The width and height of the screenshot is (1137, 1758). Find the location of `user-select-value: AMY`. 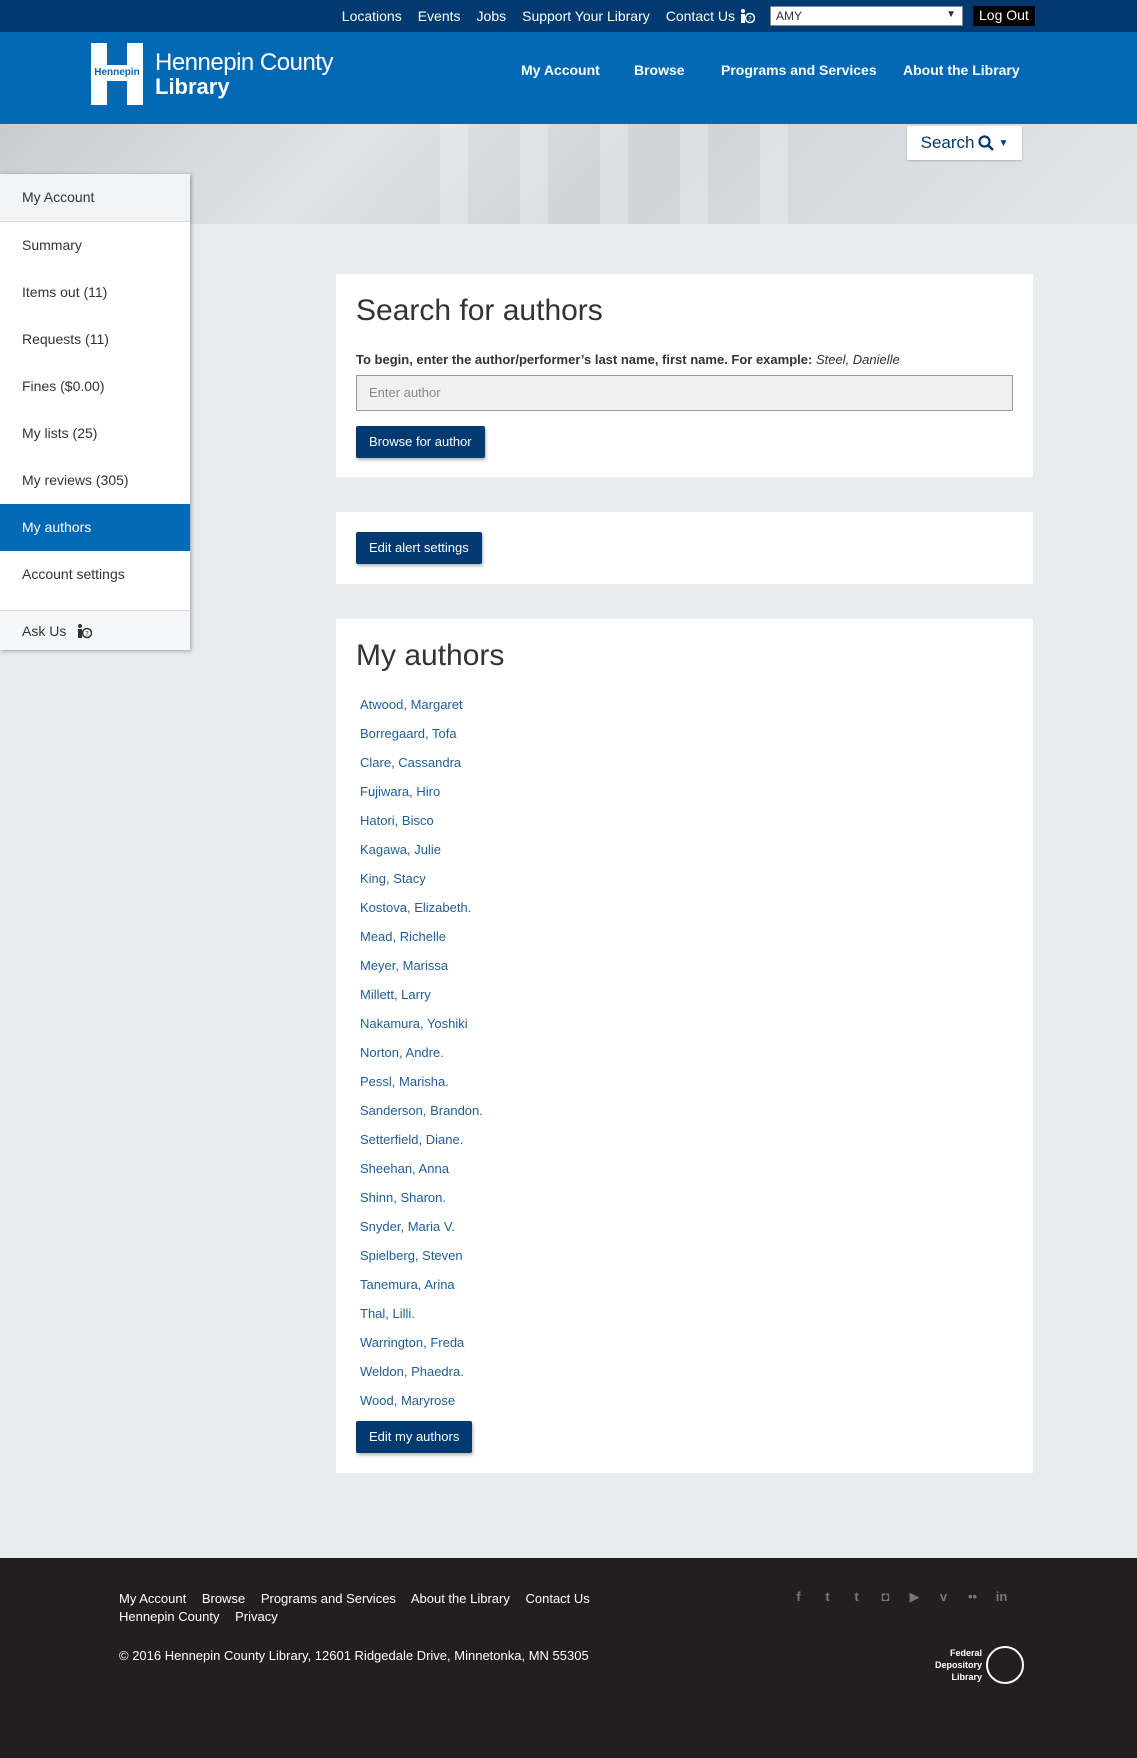

user-select-value: AMY is located at coordinates (789, 16).